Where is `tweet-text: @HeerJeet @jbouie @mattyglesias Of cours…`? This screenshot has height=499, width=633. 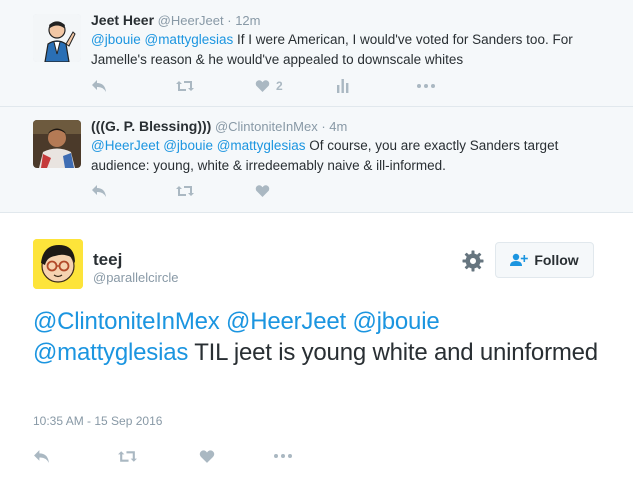
tweet-text: @HeerJeet @jbouie @mattyglesias Of cours… is located at coordinates (351, 156).